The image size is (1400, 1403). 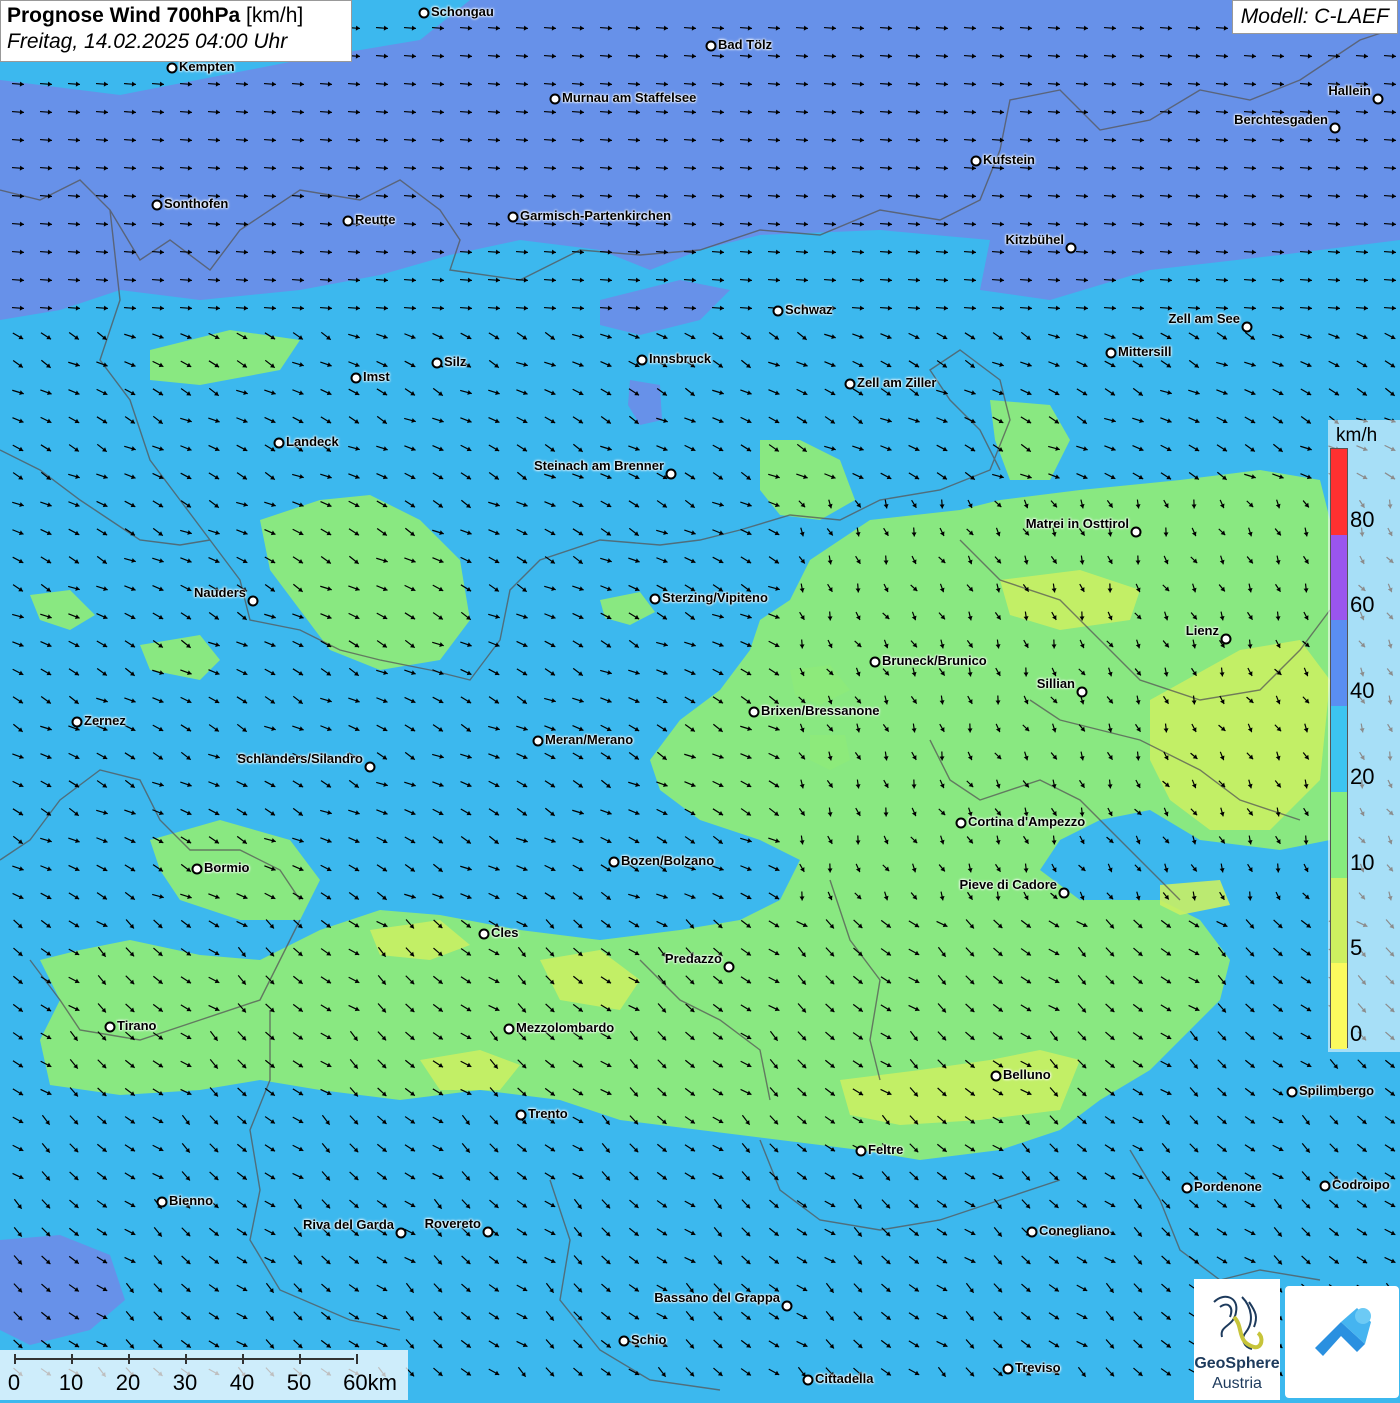 What do you see at coordinates (1074, 1230) in the screenshot?
I see `city-label: Conegliano` at bounding box center [1074, 1230].